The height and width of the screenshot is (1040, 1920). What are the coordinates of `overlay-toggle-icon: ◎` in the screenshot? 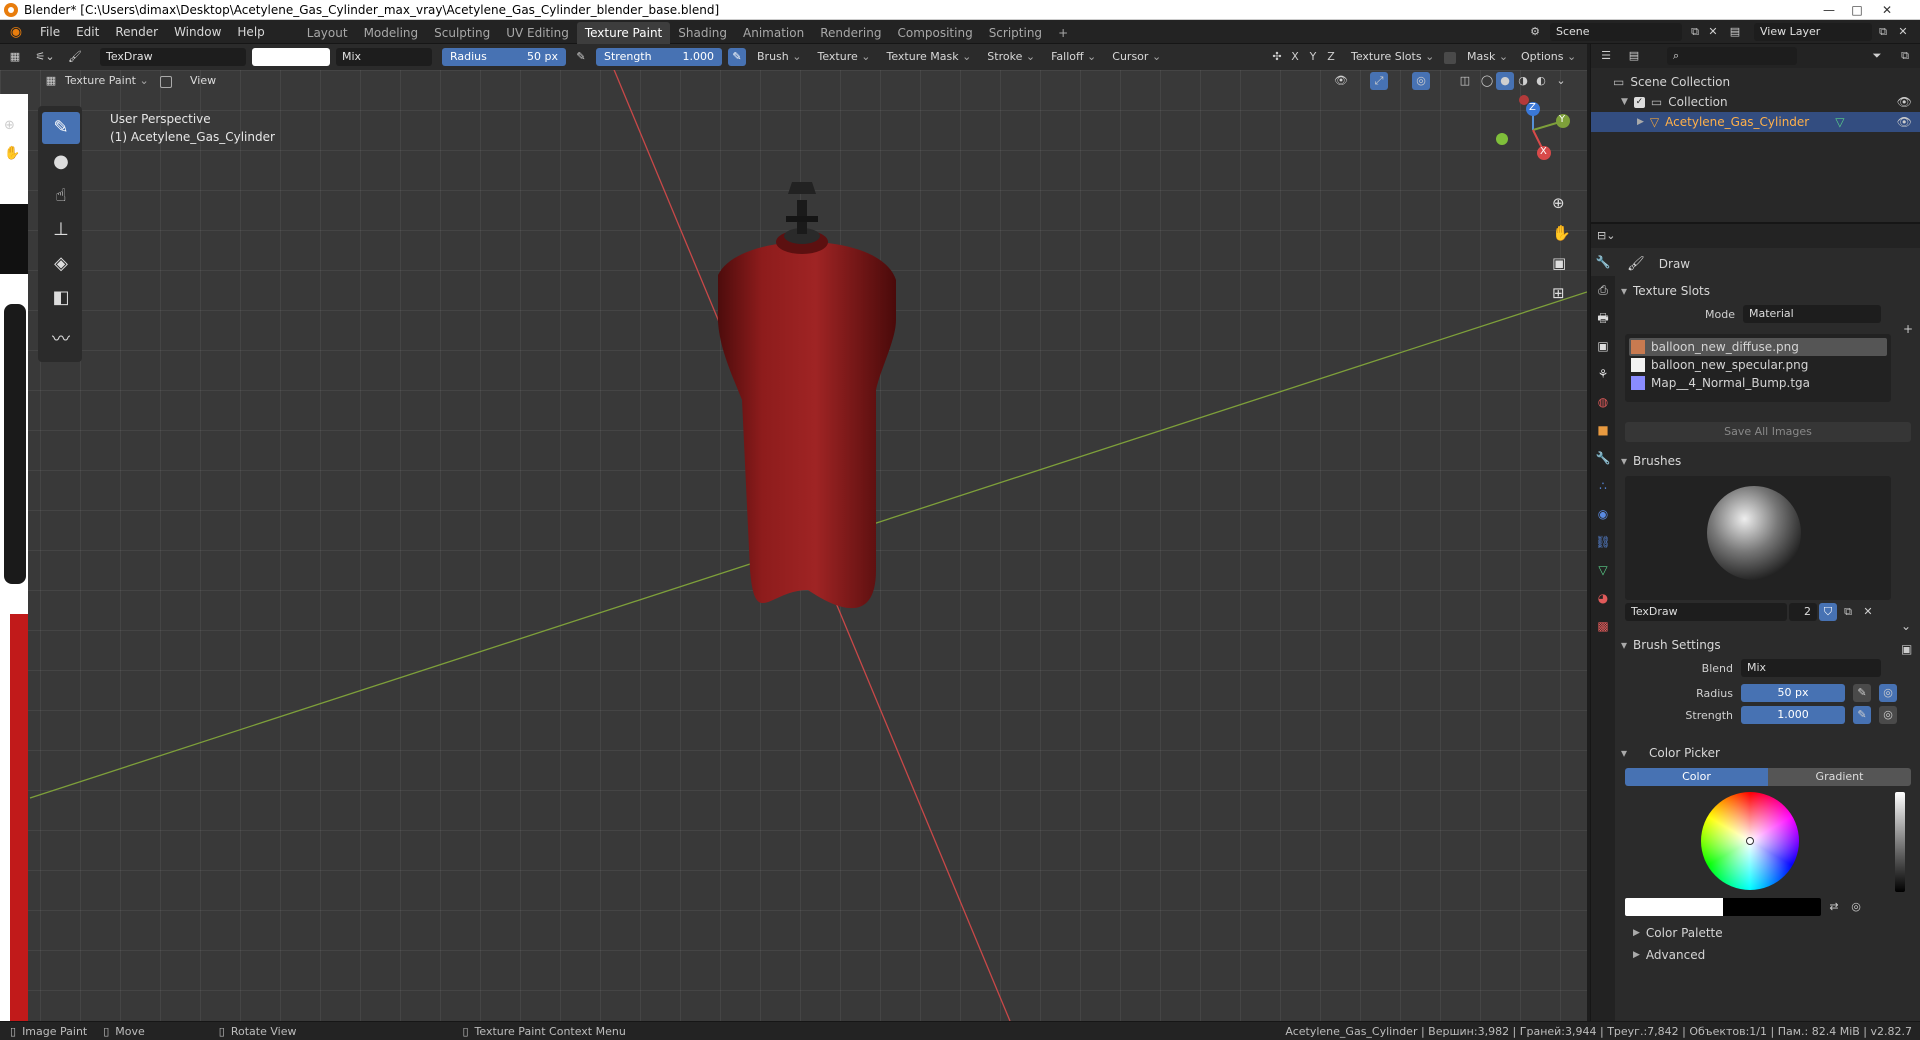 It's located at (1421, 81).